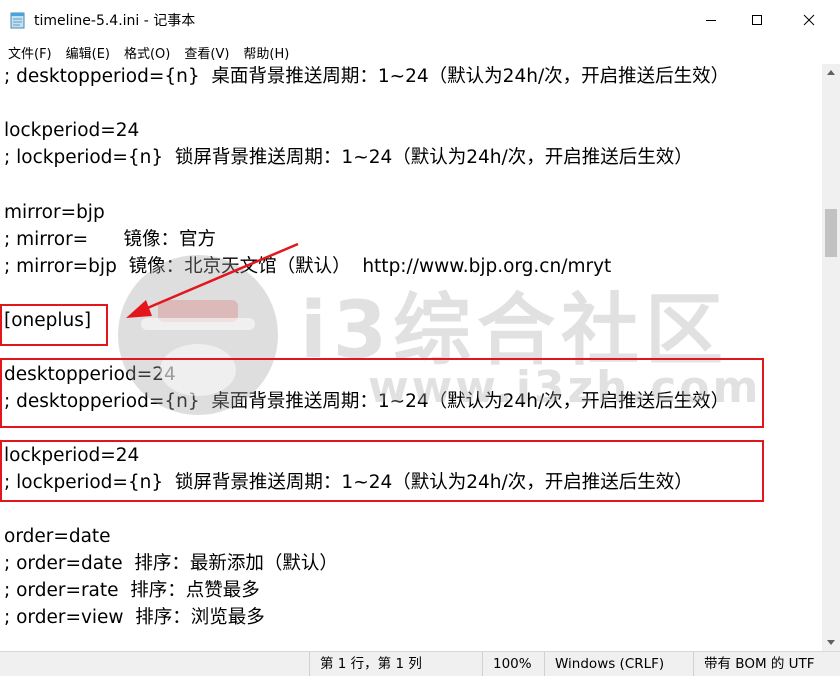 The image size is (840, 676). What do you see at coordinates (134, 617) in the screenshot?
I see `editor-line: ; order=view 排序：浏览最多` at bounding box center [134, 617].